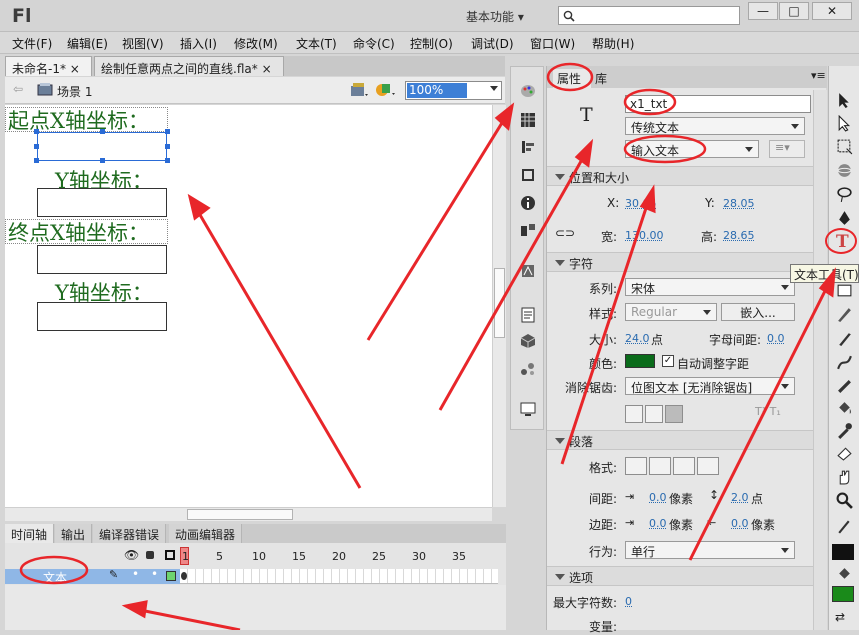 Image resolution: width=859 pixels, height=635 pixels. Describe the element at coordinates (54, 570) in the screenshot. I see `circle-layer-name` at that location.